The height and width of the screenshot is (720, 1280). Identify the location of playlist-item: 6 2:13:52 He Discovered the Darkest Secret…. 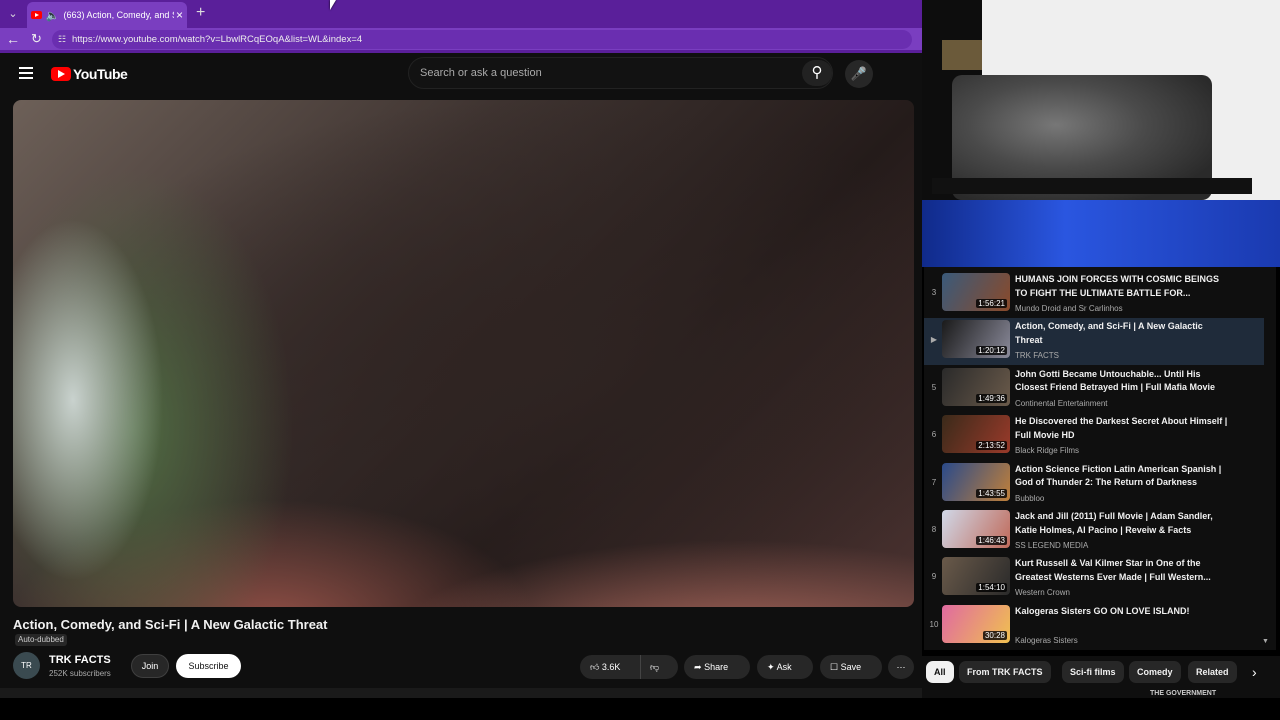
(1094, 436).